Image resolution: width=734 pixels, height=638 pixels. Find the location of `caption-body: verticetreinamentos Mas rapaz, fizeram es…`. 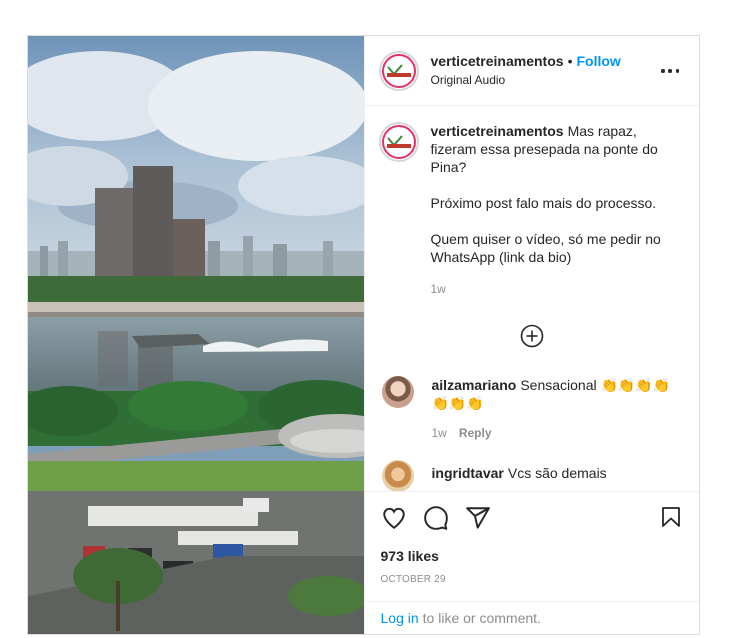

caption-body: verticetreinamentos Mas rapaz, fizeram es… is located at coordinates (557, 210).